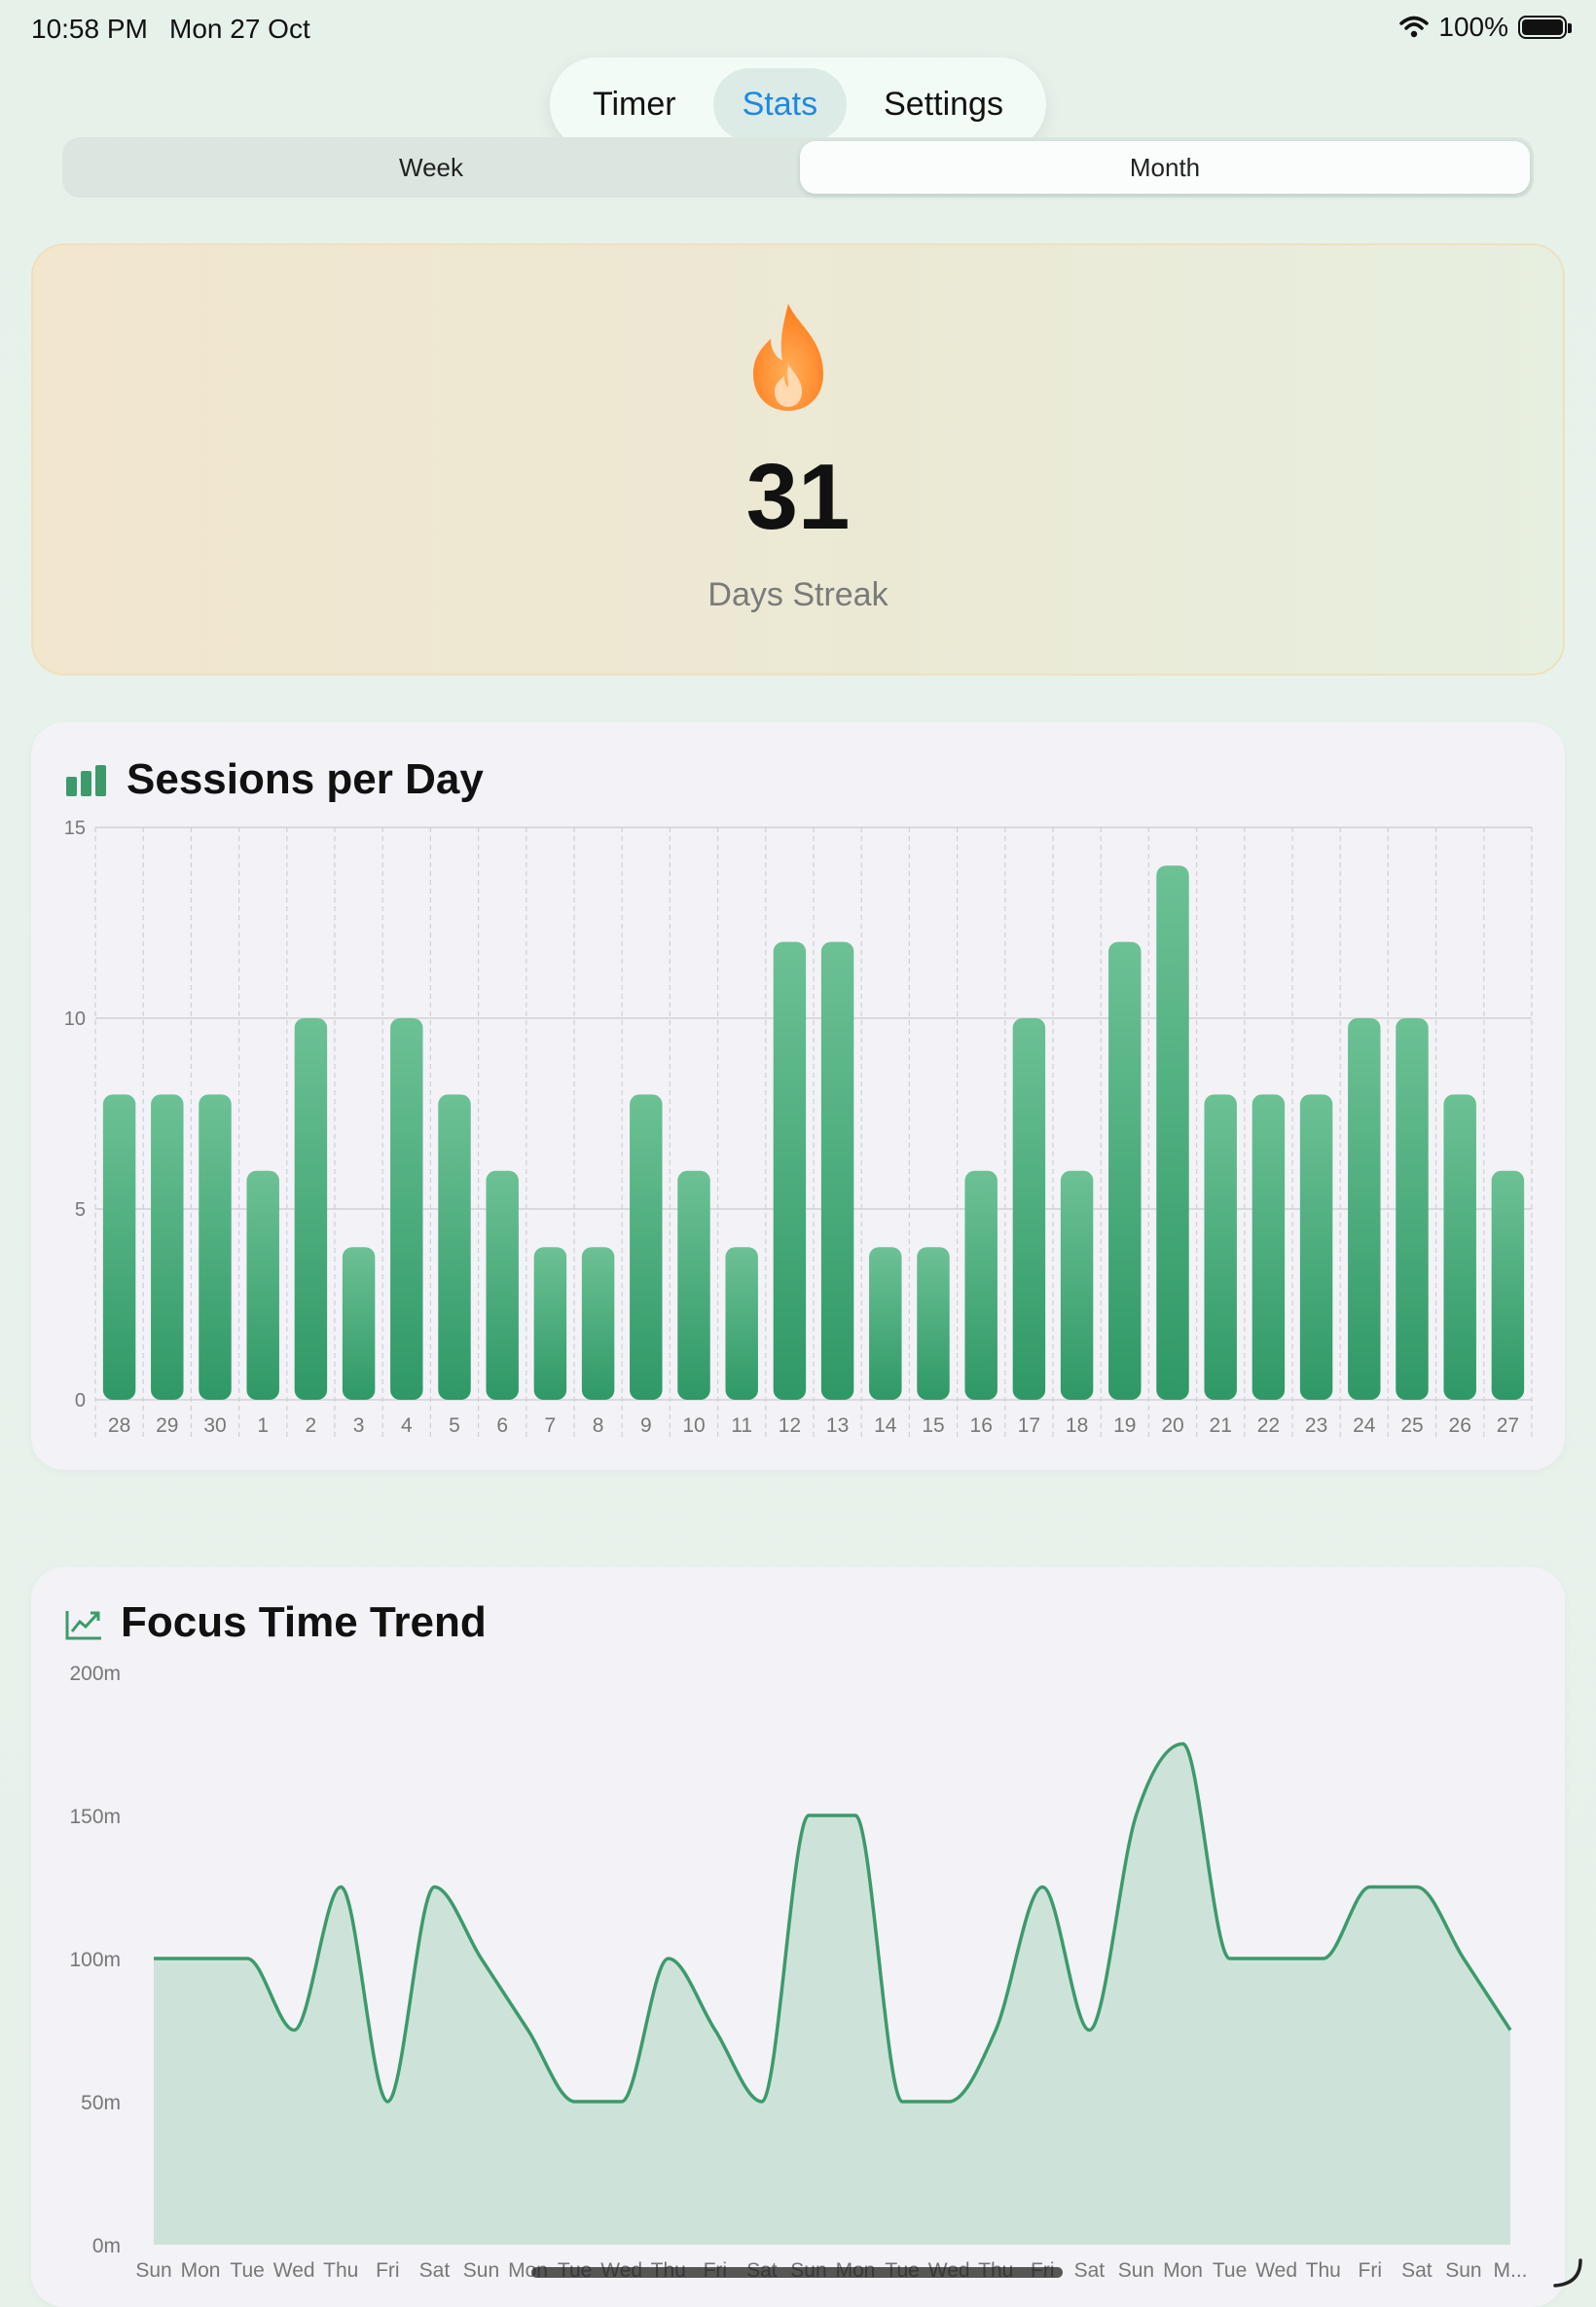 Image resolution: width=1596 pixels, height=2307 pixels. Describe the element at coordinates (634, 104) in the screenshot. I see `tab-timer: Timer` at that location.